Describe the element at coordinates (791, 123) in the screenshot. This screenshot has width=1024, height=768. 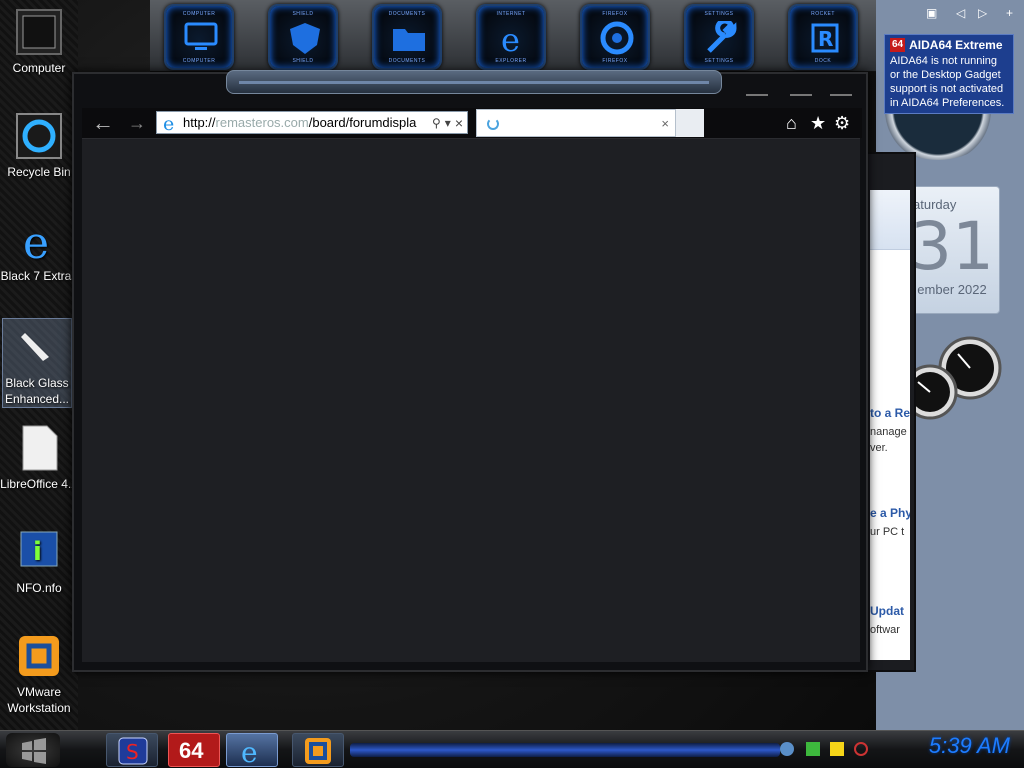
I see `home-icon: ⌂` at that location.